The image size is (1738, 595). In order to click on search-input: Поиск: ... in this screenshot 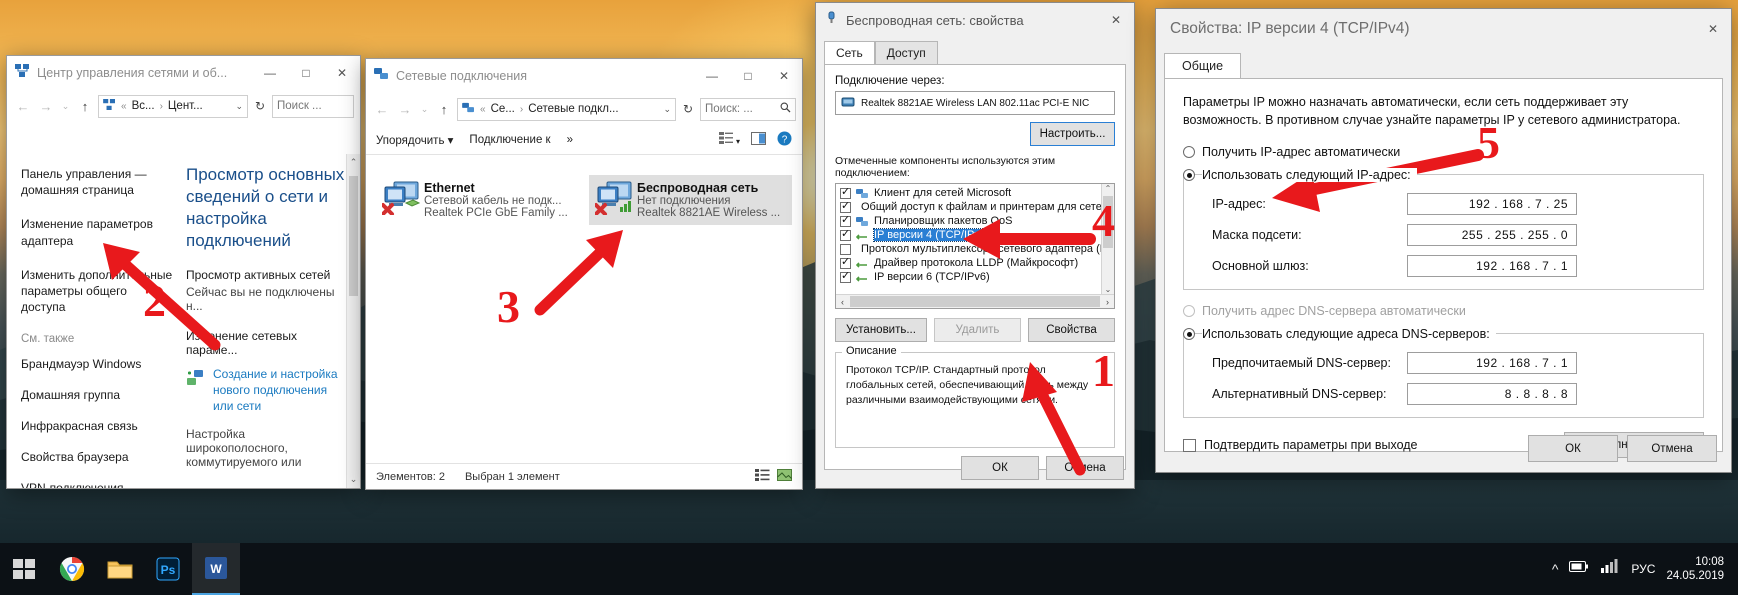, I will do `click(748, 109)`.